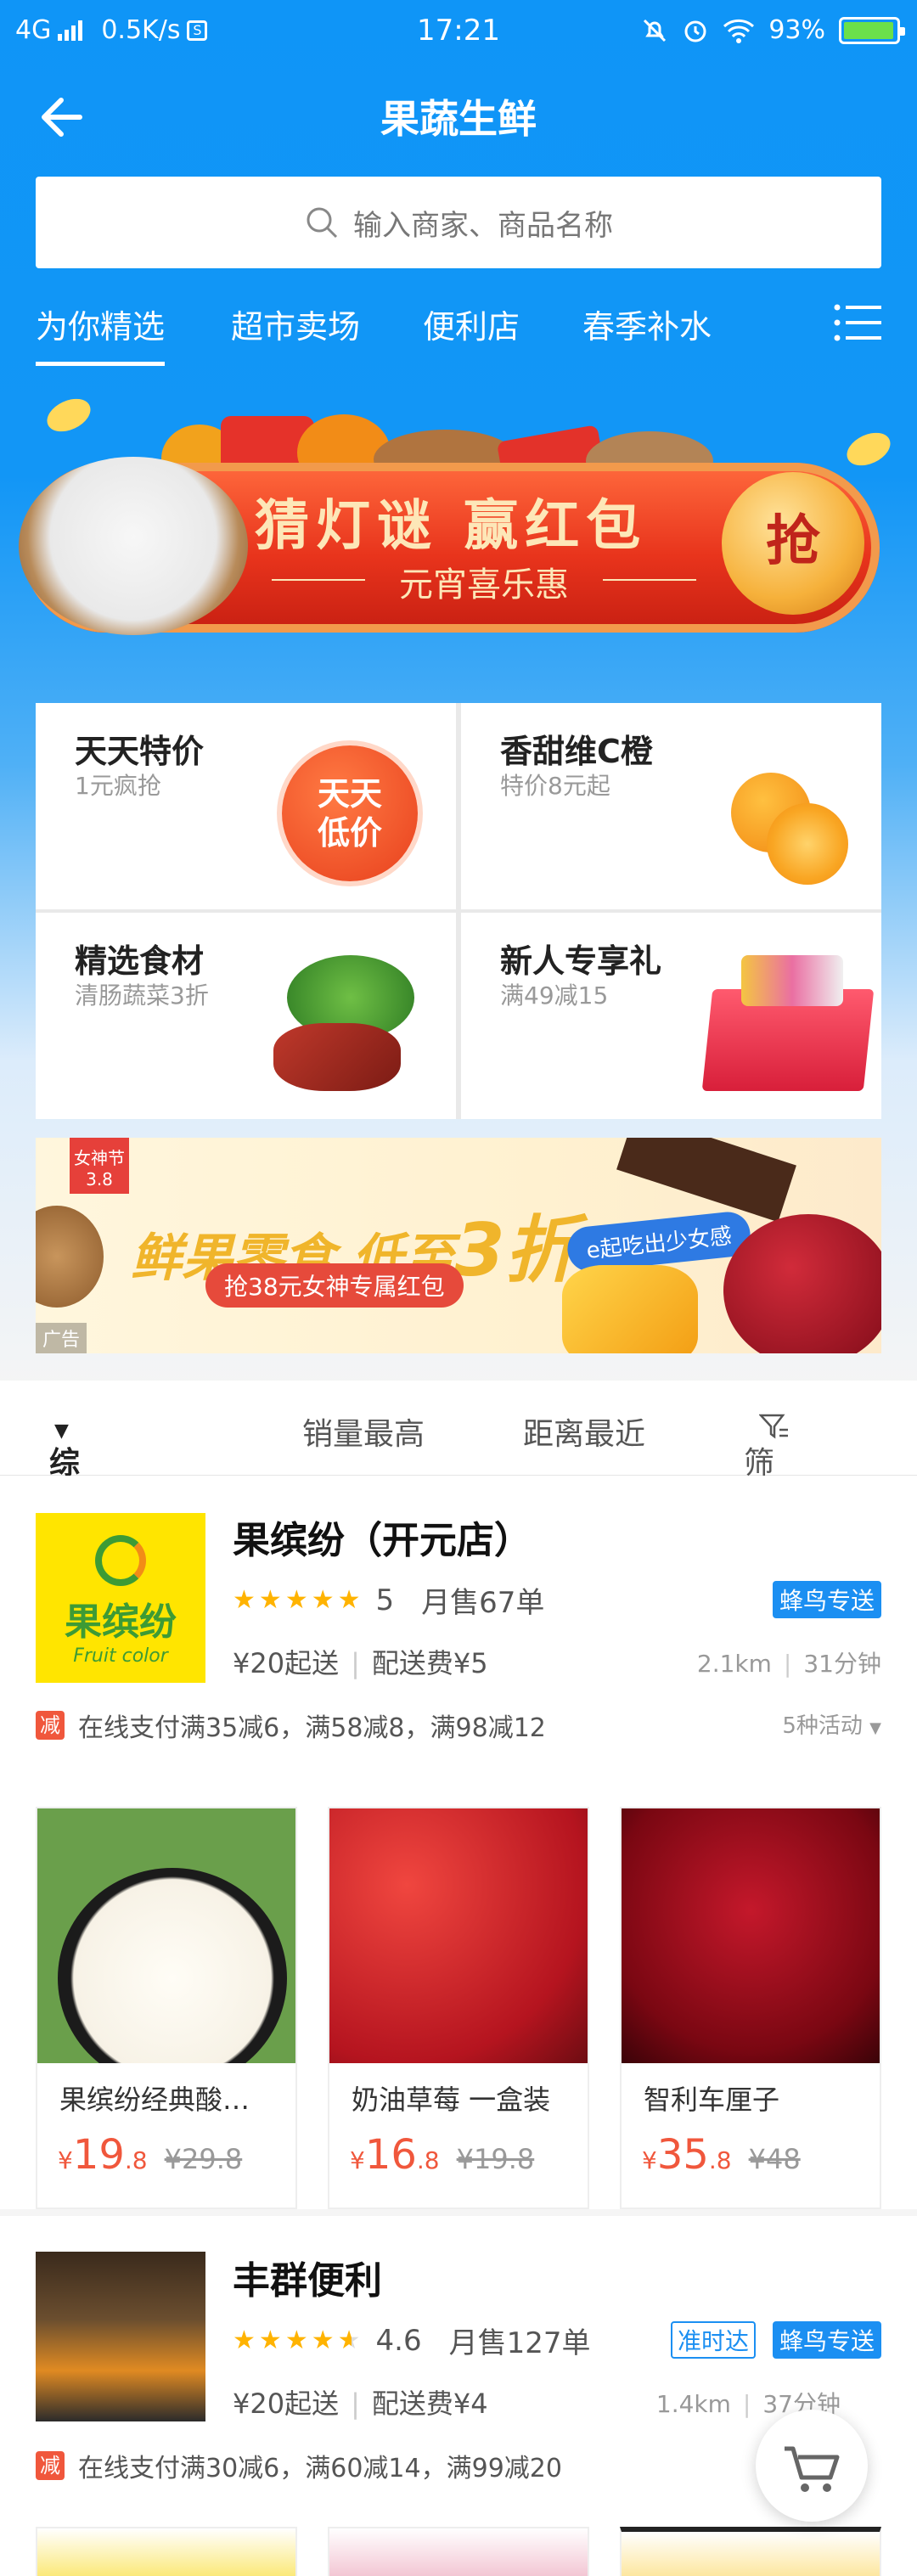  Describe the element at coordinates (70, 1257) in the screenshot. I see `nuts-image` at that location.